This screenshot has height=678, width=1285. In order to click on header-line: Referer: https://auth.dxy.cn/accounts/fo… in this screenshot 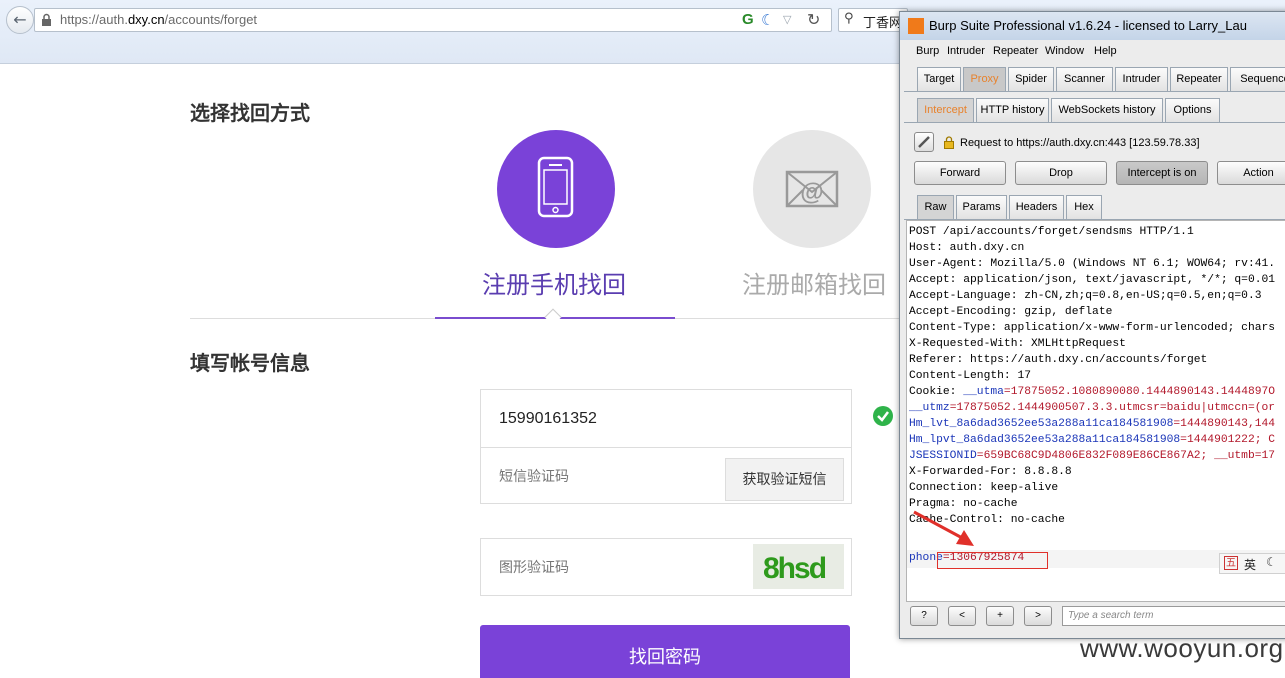, I will do `click(1058, 360)`.